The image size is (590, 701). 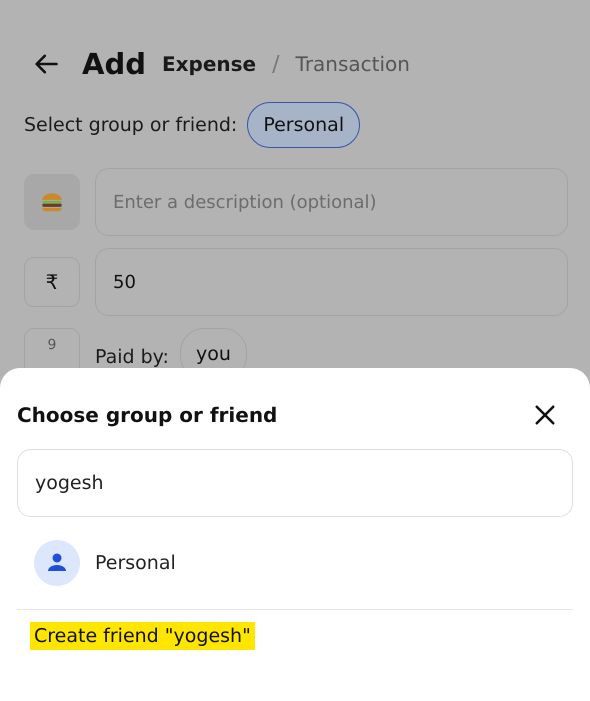 What do you see at coordinates (353, 64) in the screenshot?
I see `mode-tab: Transaction` at bounding box center [353, 64].